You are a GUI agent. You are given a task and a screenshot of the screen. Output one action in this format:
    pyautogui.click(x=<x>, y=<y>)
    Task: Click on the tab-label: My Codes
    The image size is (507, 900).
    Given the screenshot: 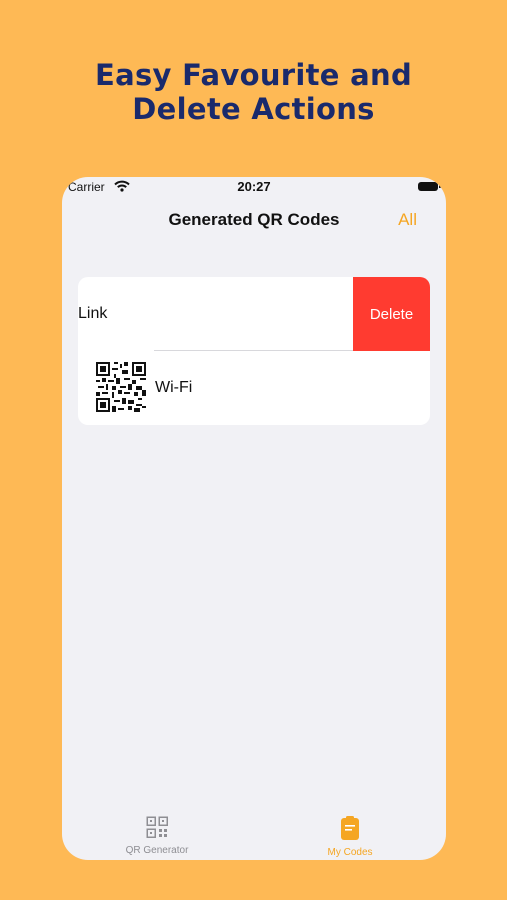 What is the action you would take?
    pyautogui.click(x=350, y=852)
    